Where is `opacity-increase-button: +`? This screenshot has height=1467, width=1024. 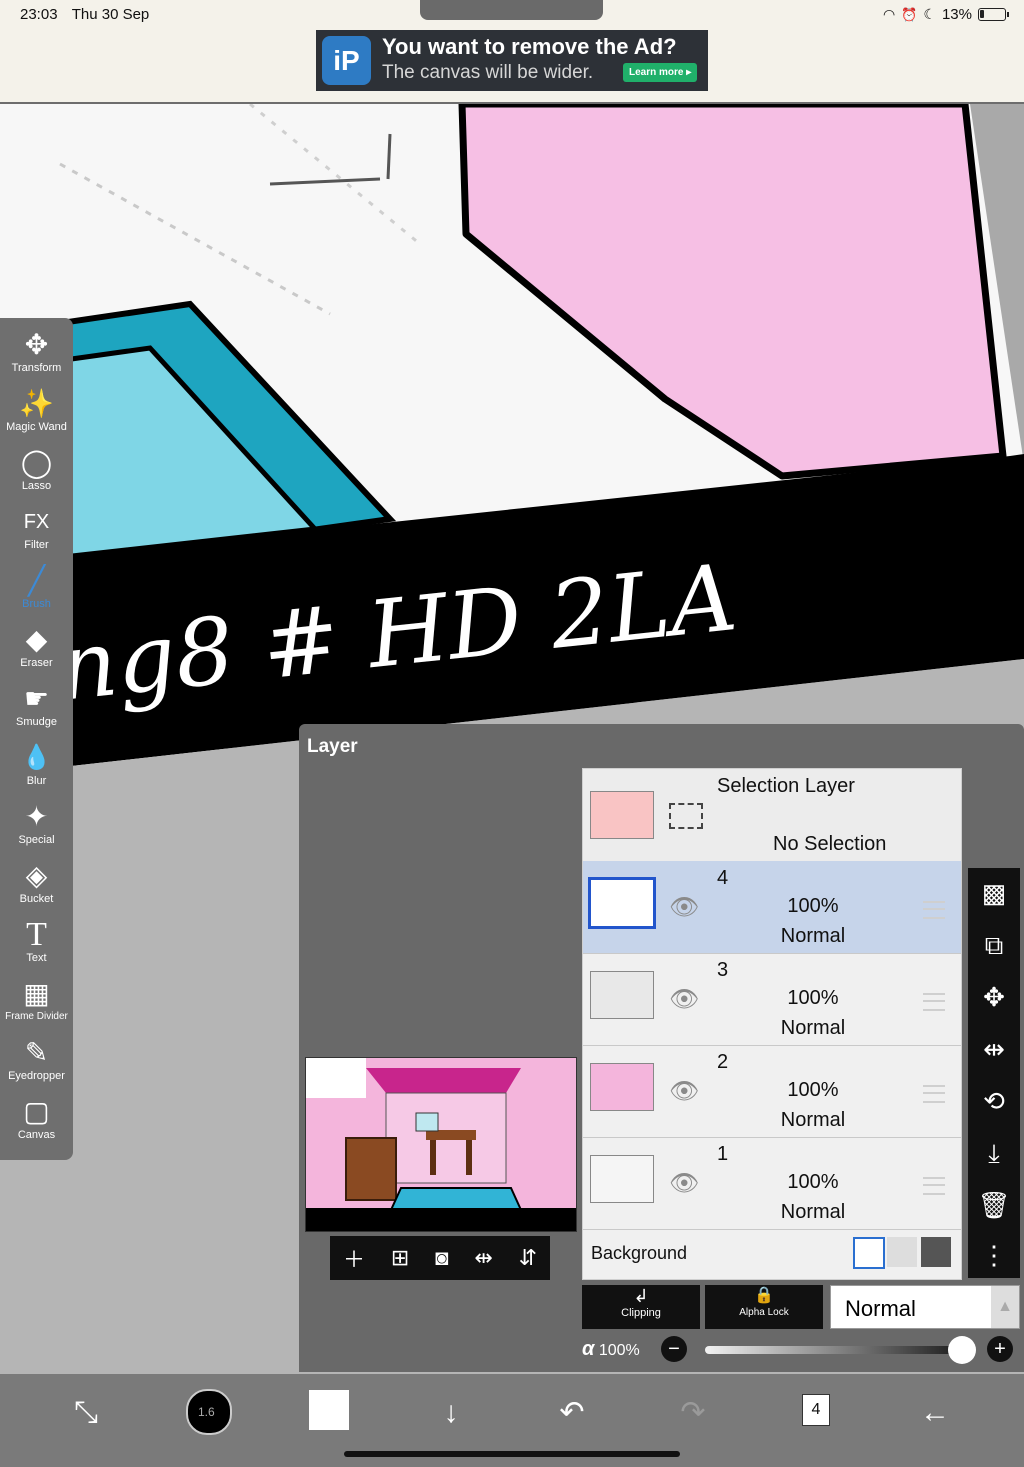 opacity-increase-button: + is located at coordinates (1000, 1349).